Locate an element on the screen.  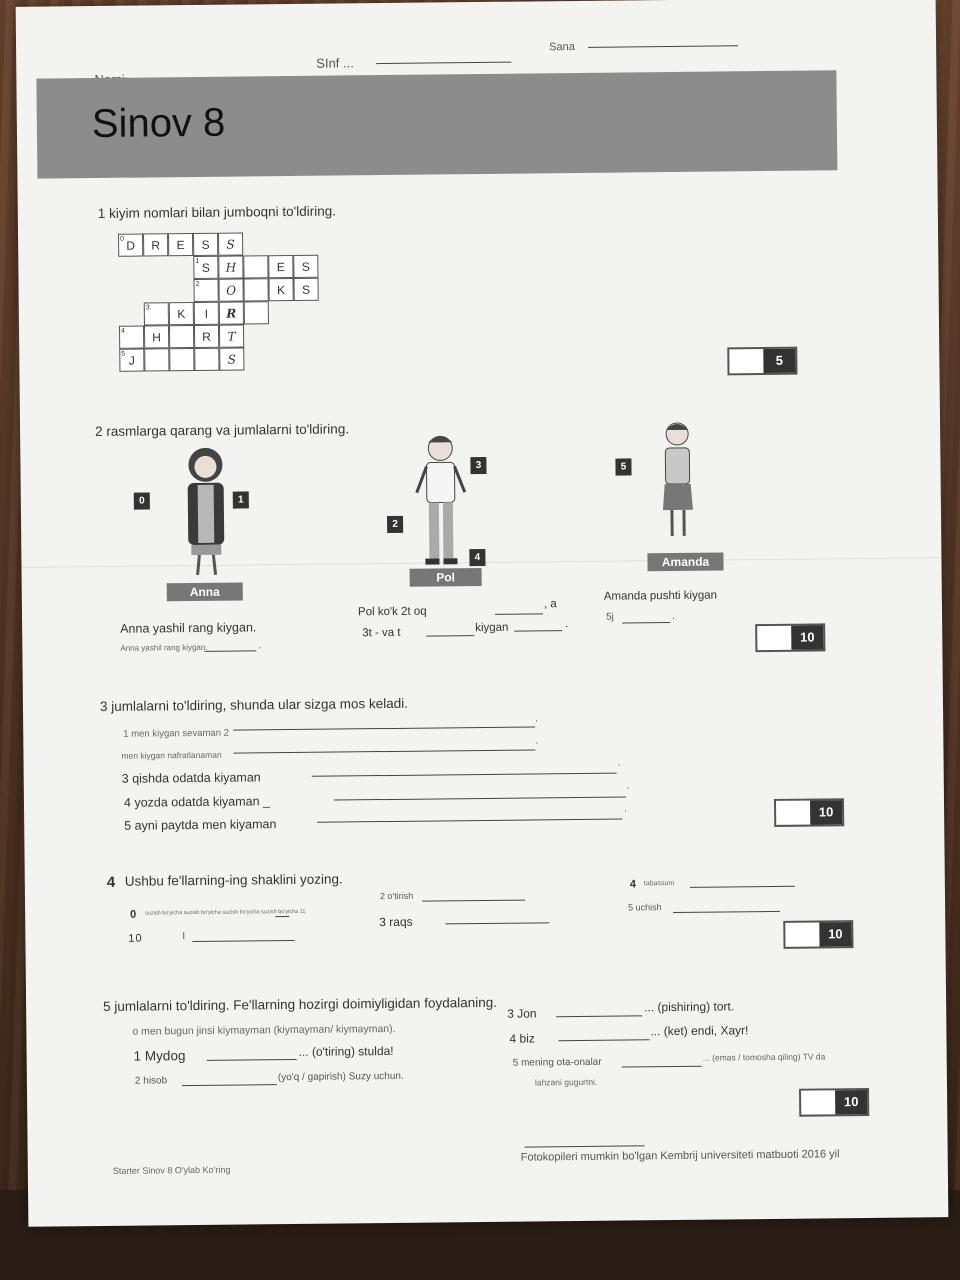
q3-score-box: 10 is located at coordinates (809, 812).